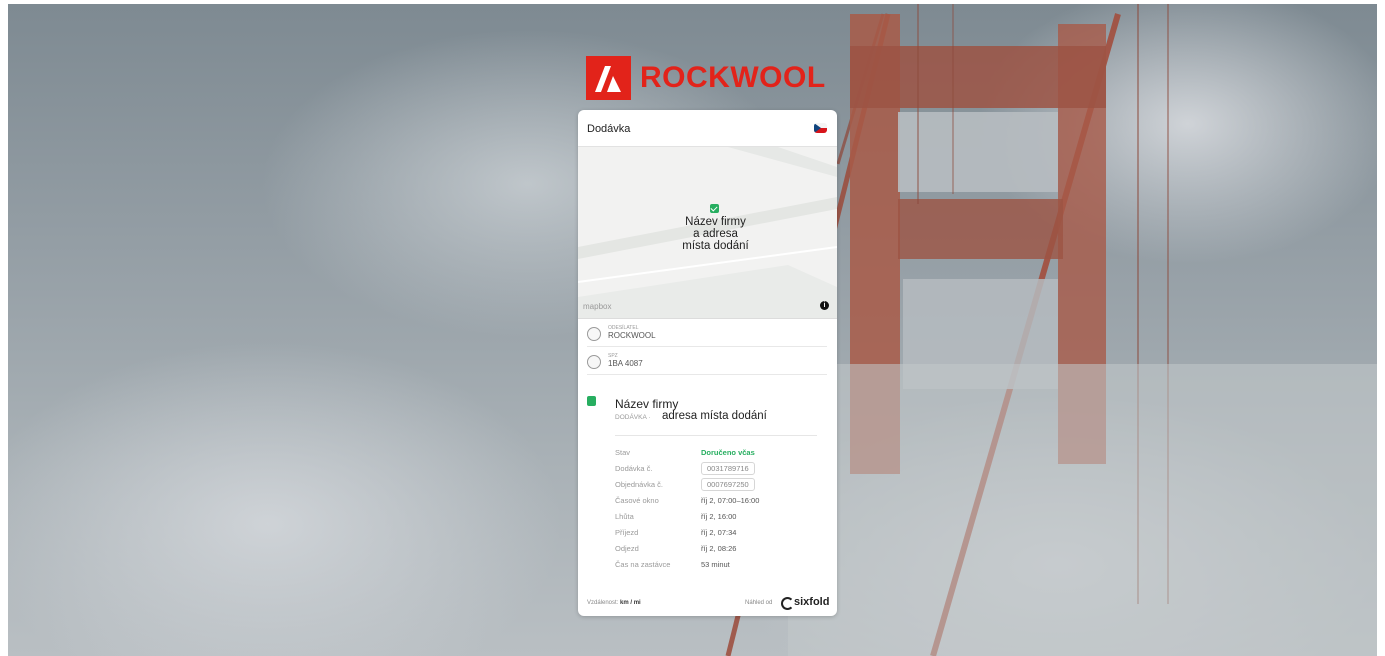 Image resolution: width=1385 pixels, height=656 pixels. I want to click on detail-row-deadline: Lhůta říj 2, 16:00, so click(720, 517).